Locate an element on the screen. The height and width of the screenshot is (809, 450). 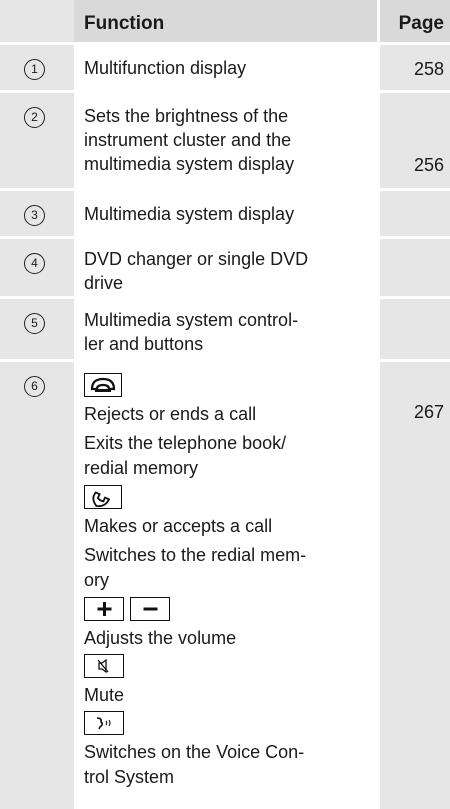
table-row: 3 Multimedia system display is located at coordinates (225, 215).